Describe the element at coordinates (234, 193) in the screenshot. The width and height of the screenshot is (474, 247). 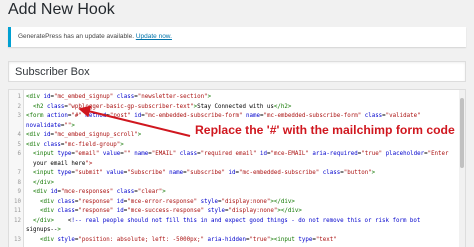
I see `code-line: 9 <div id="mce-responses" class="clear">` at that location.